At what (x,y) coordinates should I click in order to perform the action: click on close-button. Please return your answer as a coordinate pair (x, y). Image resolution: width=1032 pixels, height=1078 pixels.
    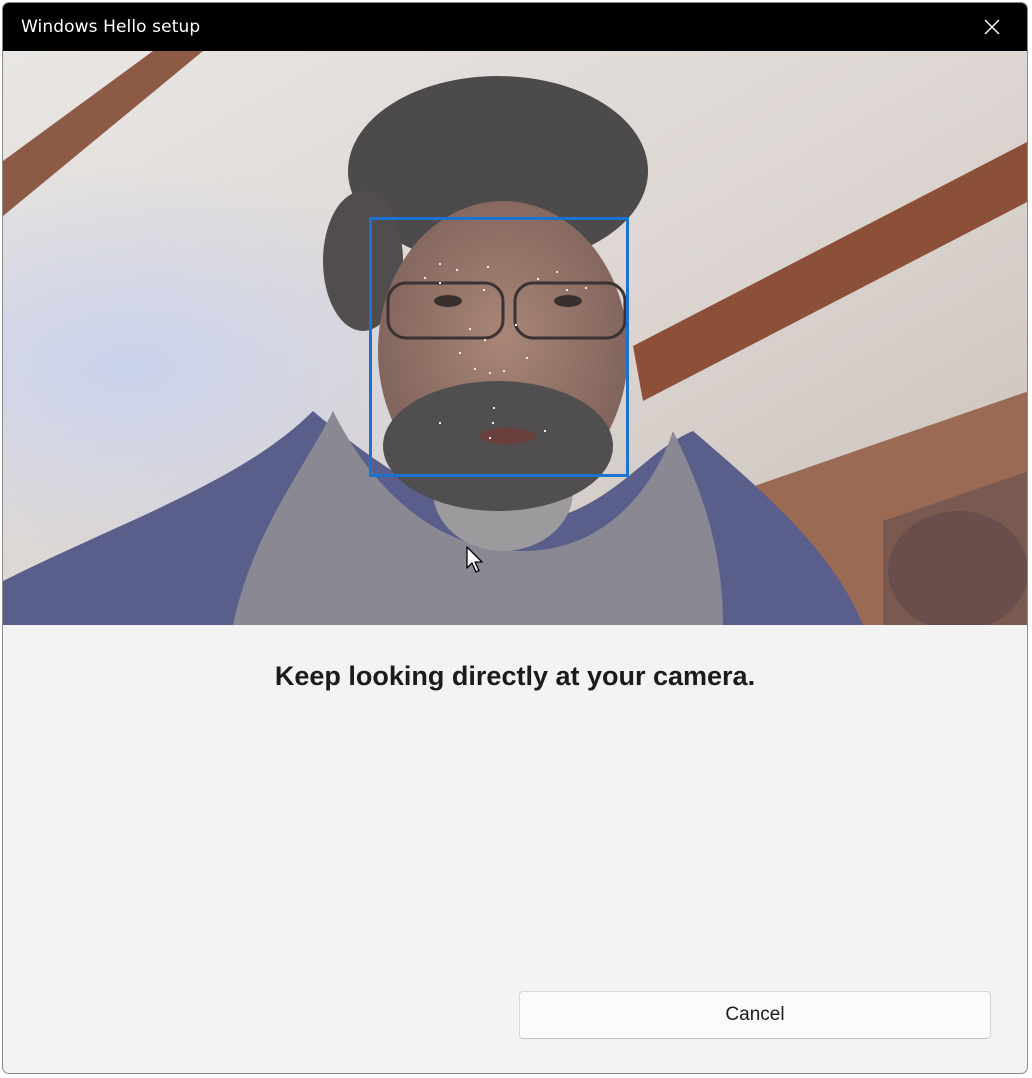
    Looking at the image, I should click on (992, 27).